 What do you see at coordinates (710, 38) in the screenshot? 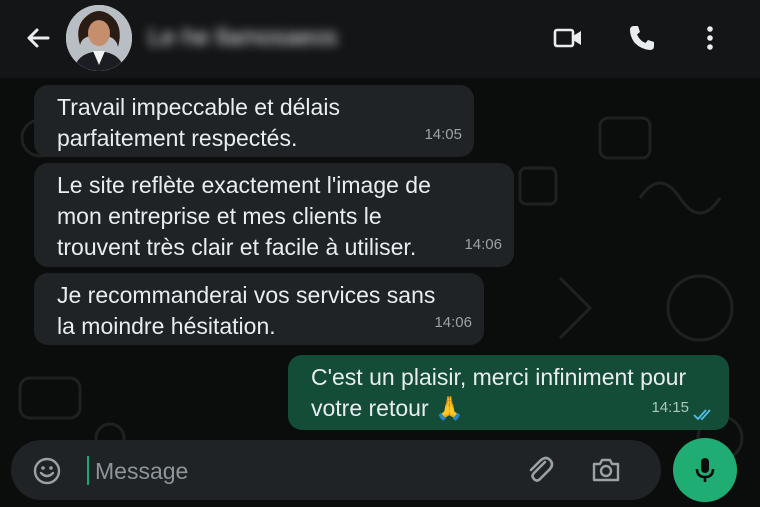
I see `more-vertical-icon` at bounding box center [710, 38].